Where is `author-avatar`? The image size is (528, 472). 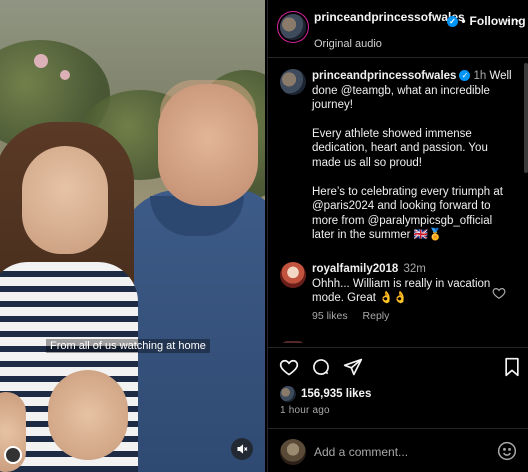
author-avatar is located at coordinates (293, 27).